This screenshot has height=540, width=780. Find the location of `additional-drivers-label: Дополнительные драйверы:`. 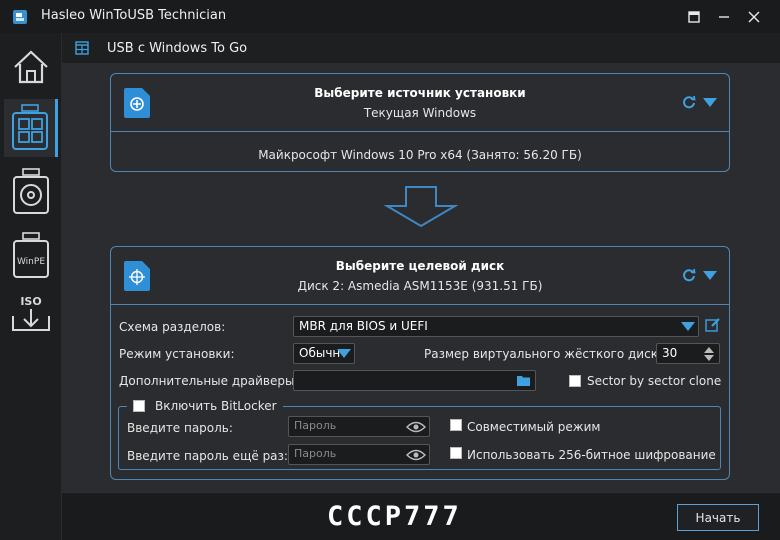

additional-drivers-label: Дополнительные драйверы: is located at coordinates (209, 381).